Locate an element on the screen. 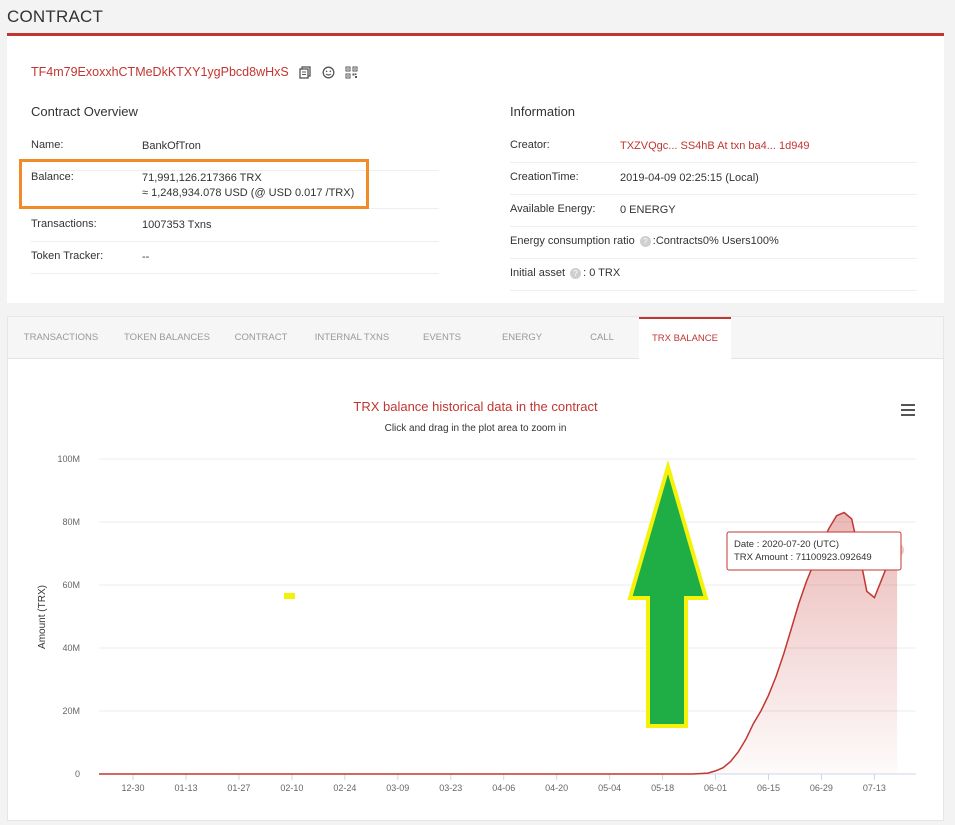 This screenshot has width=955, height=825. x-tick-label: 03-09 is located at coordinates (397, 788).